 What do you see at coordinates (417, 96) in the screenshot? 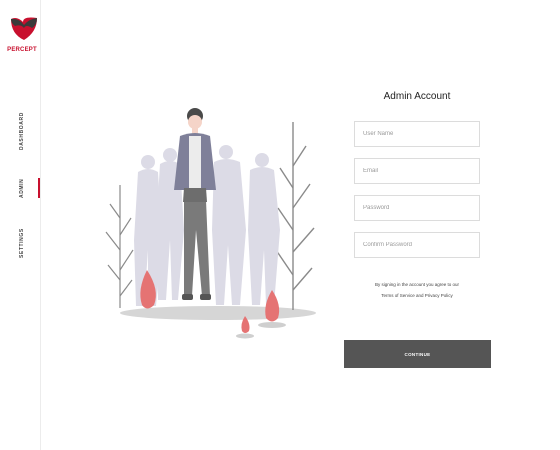
I see `page-title: Admin Account` at bounding box center [417, 96].